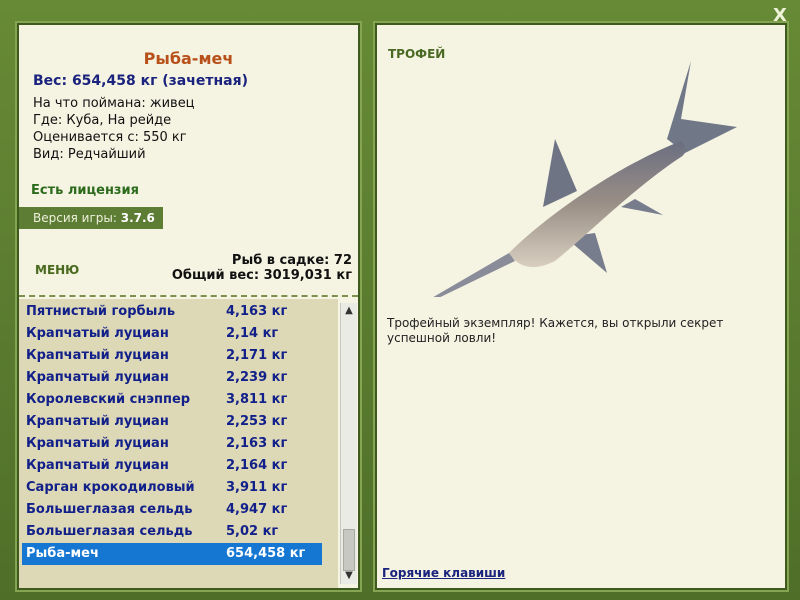 This screenshot has width=800, height=600. Describe the element at coordinates (188, 296) in the screenshot. I see `divider` at that location.